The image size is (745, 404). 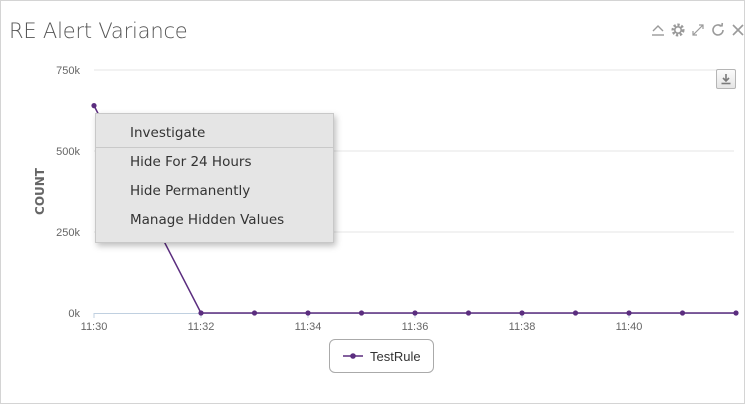 I want to click on legend-marker-icon, so click(x=353, y=356).